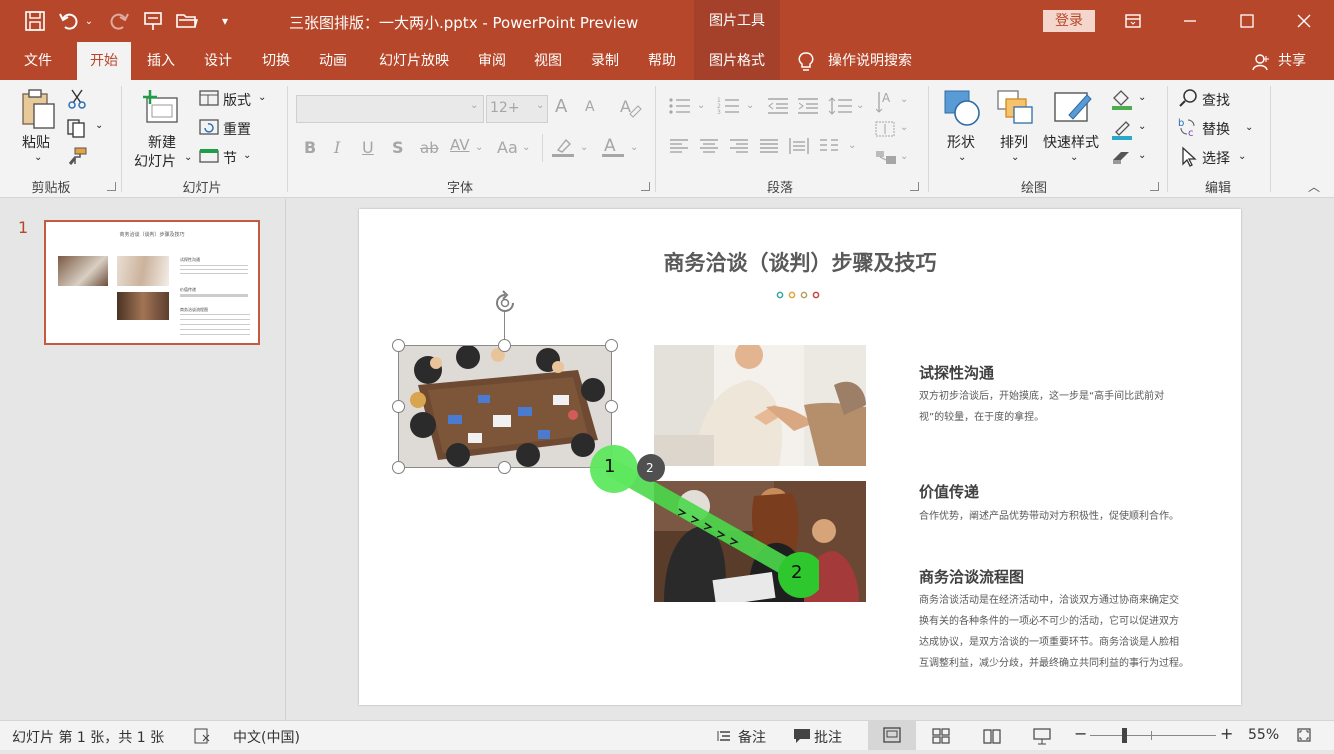 Image resolution: width=1334 pixels, height=754 pixels. I want to click on copy-icon, so click(77, 130).